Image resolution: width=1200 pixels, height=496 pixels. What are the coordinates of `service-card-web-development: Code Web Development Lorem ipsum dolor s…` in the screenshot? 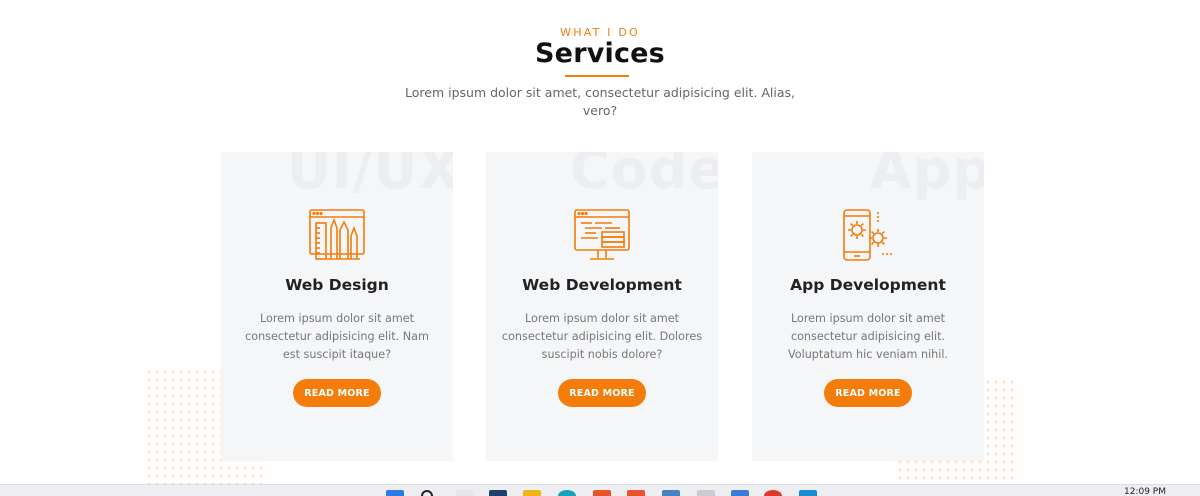 It's located at (602, 306).